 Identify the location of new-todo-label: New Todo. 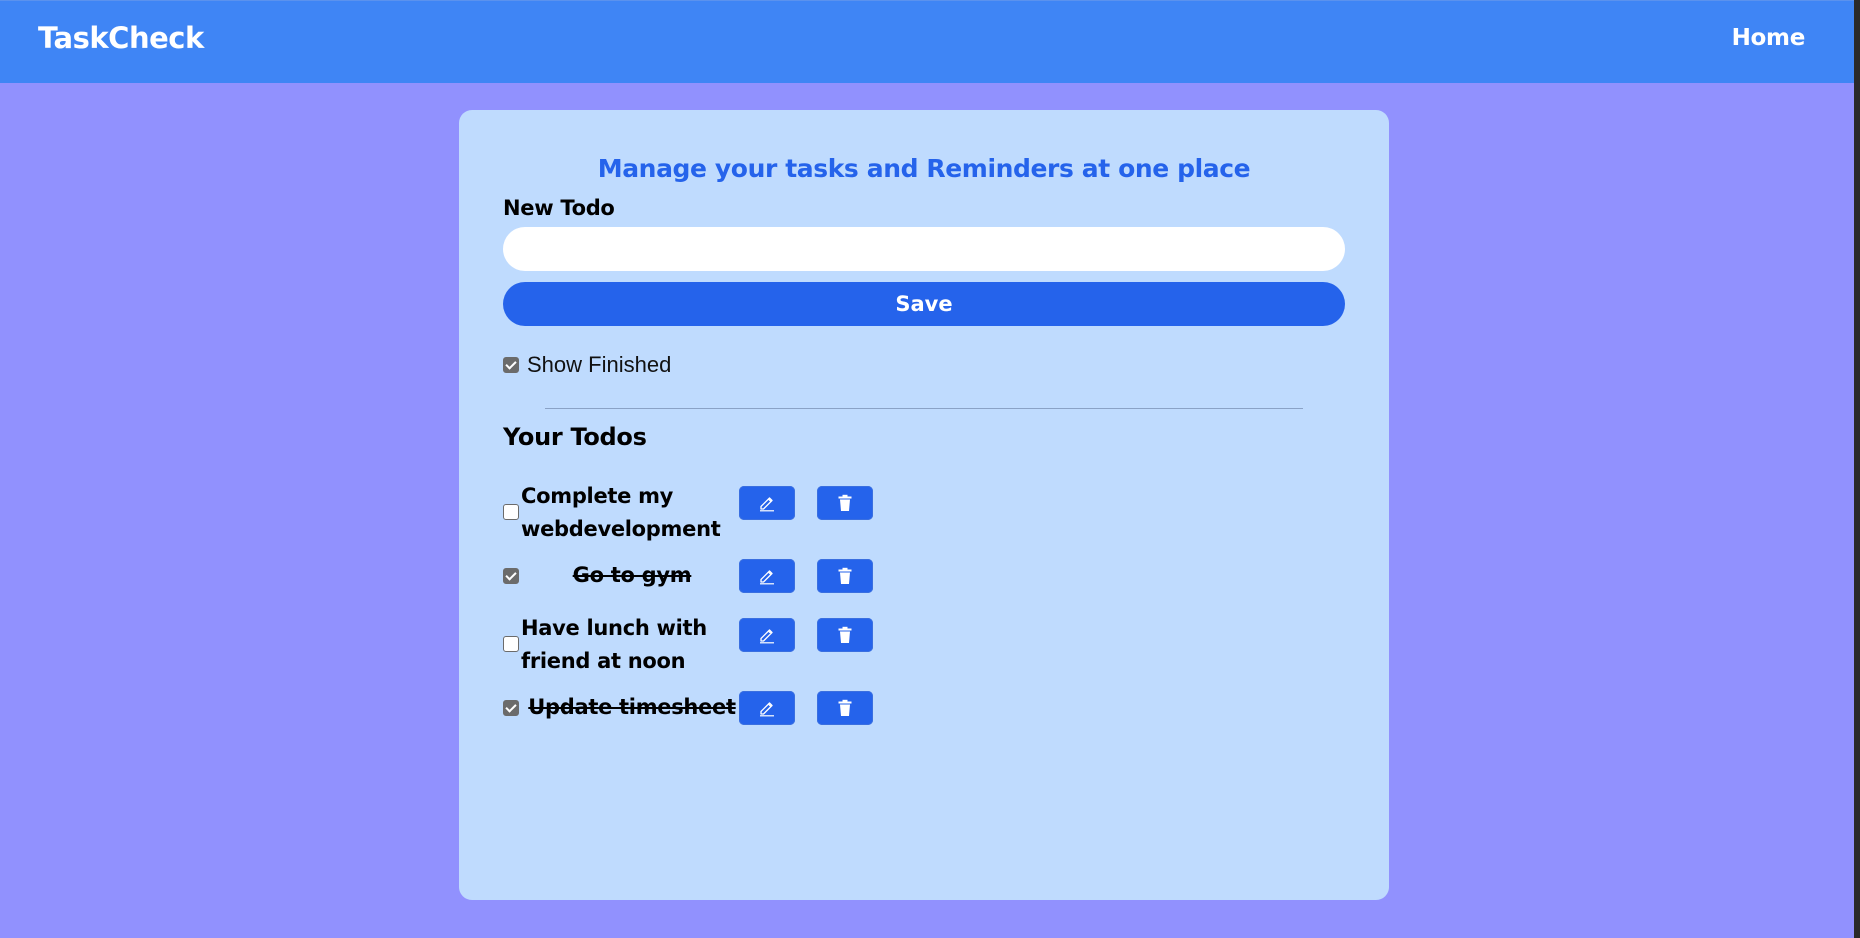
(559, 208).